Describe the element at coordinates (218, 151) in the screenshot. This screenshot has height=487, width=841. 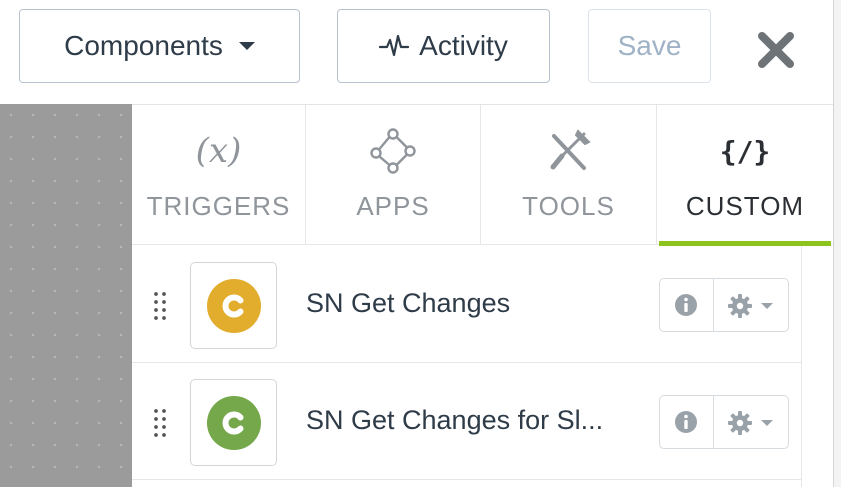
I see `function-icon: (x)` at that location.